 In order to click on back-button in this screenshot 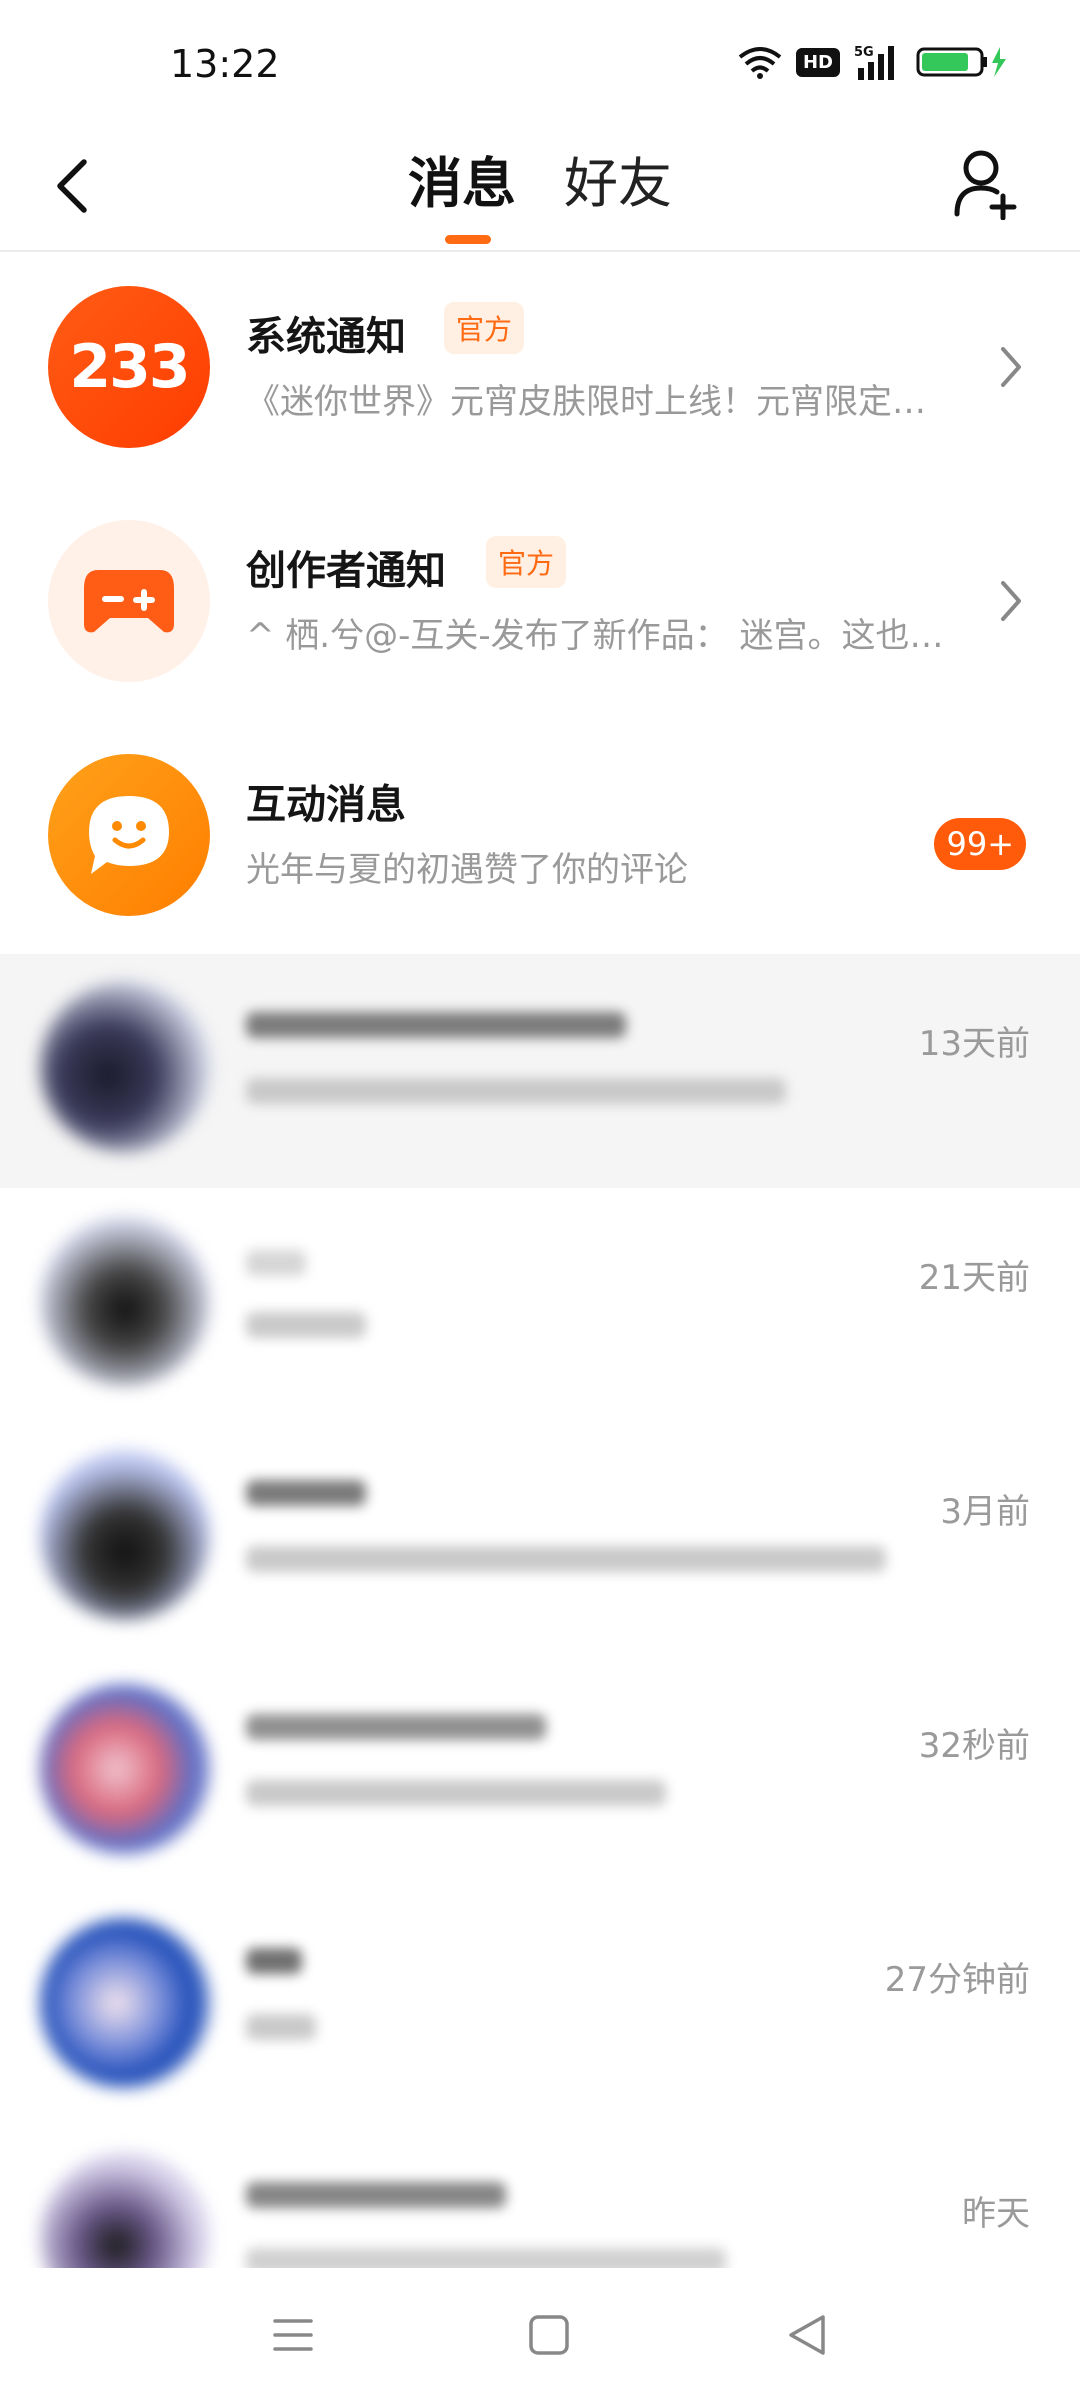, I will do `click(72, 186)`.